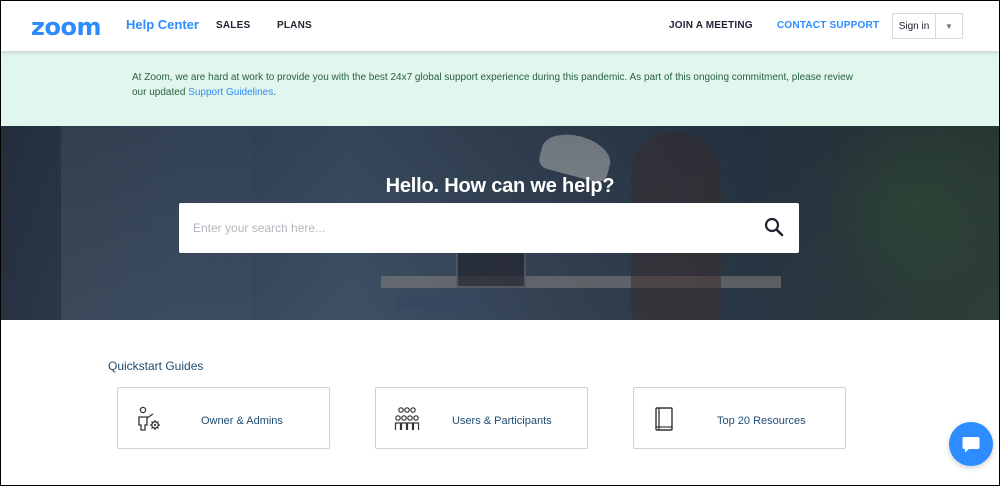 The height and width of the screenshot is (486, 1000). Describe the element at coordinates (664, 419) in the screenshot. I see `book-icon` at that location.